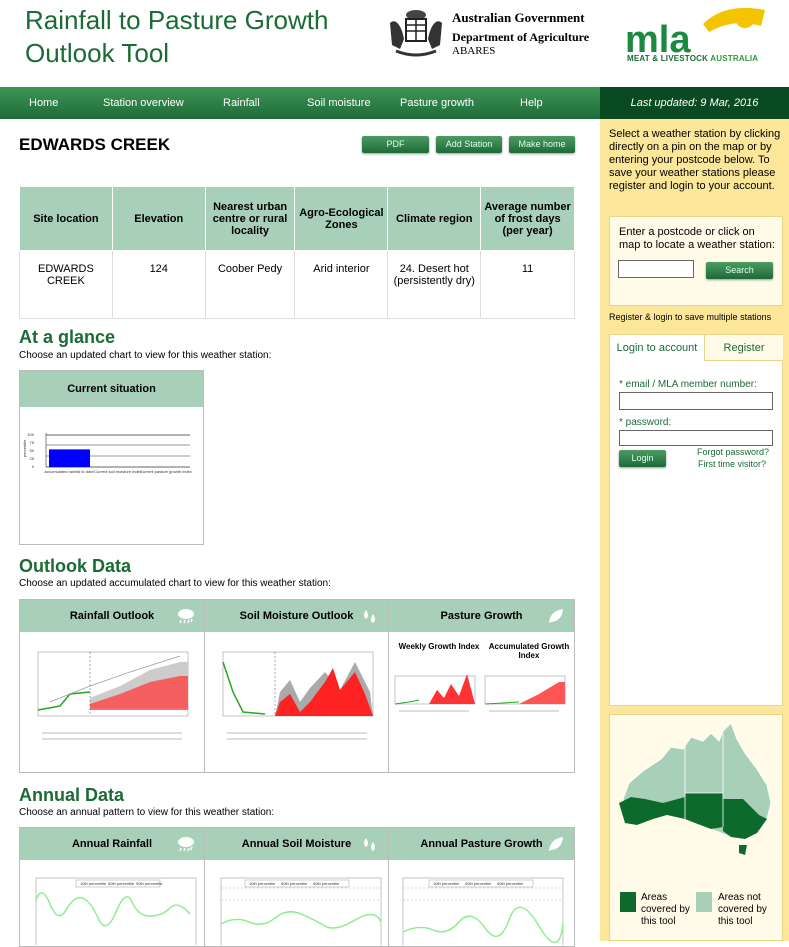 The image size is (789, 947). Describe the element at coordinates (696, 401) in the screenshot. I see `email-field` at that location.